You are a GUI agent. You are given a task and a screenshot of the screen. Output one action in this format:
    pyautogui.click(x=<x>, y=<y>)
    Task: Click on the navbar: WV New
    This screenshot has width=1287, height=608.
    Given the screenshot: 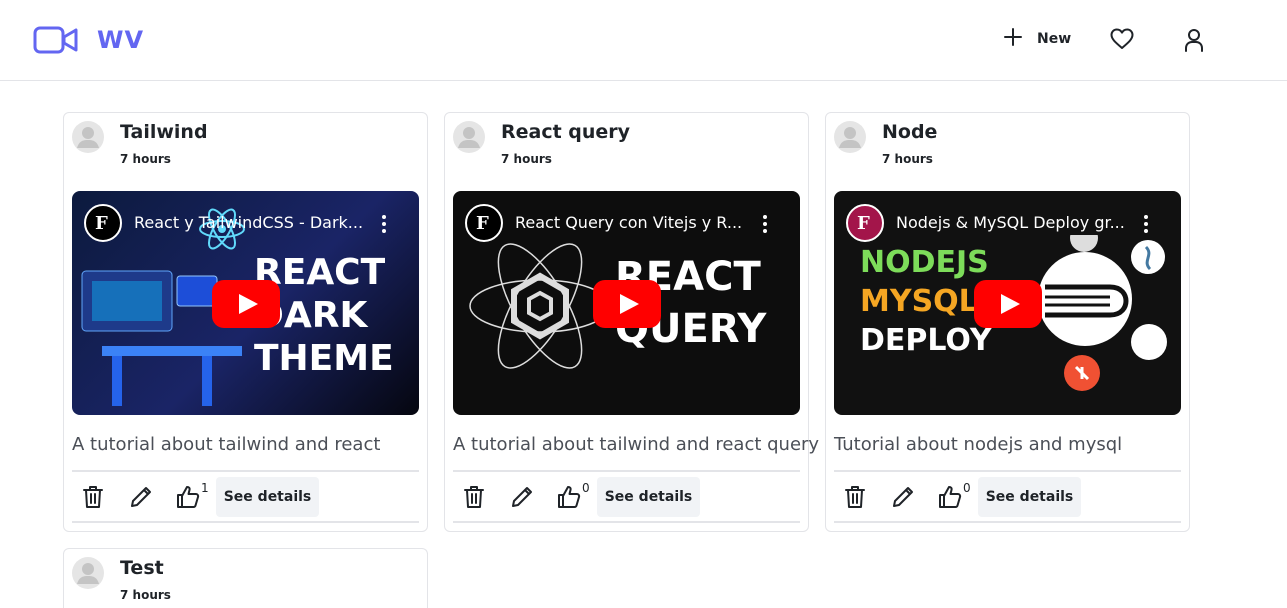 What is the action you would take?
    pyautogui.click(x=643, y=40)
    